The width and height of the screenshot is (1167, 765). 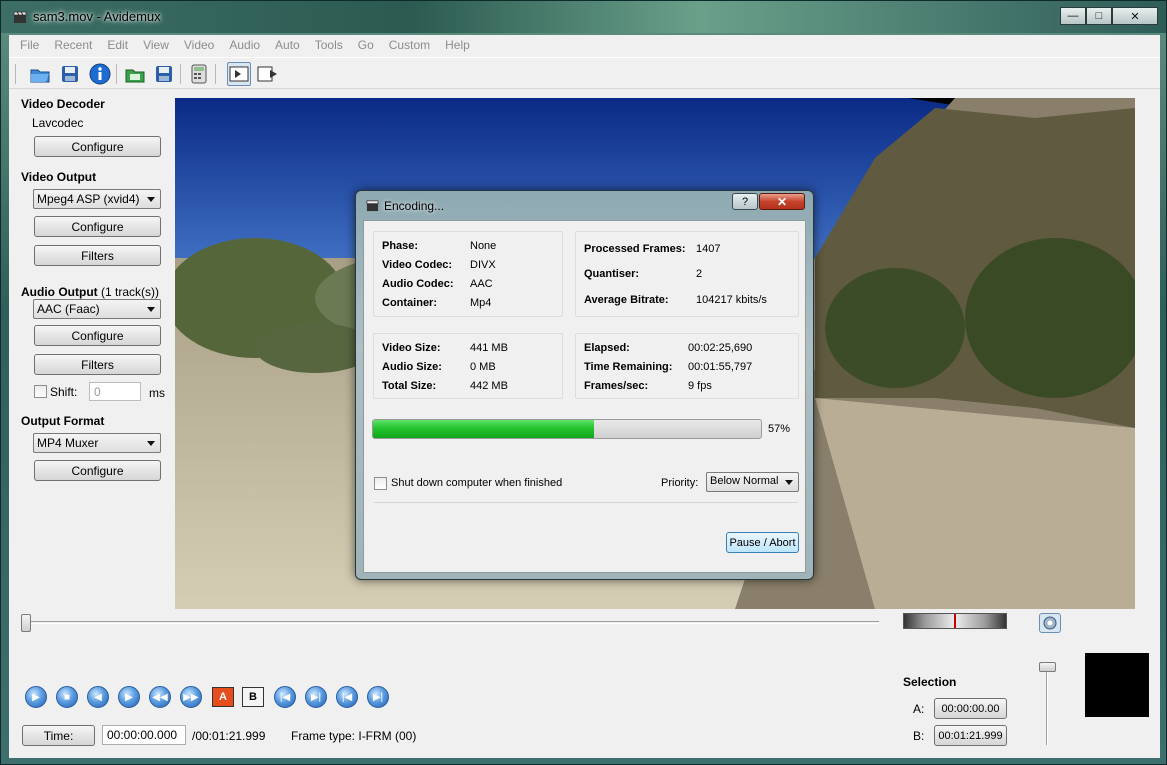 I want to click on time-remaining-value: 00:01:55,797, so click(x=720, y=367).